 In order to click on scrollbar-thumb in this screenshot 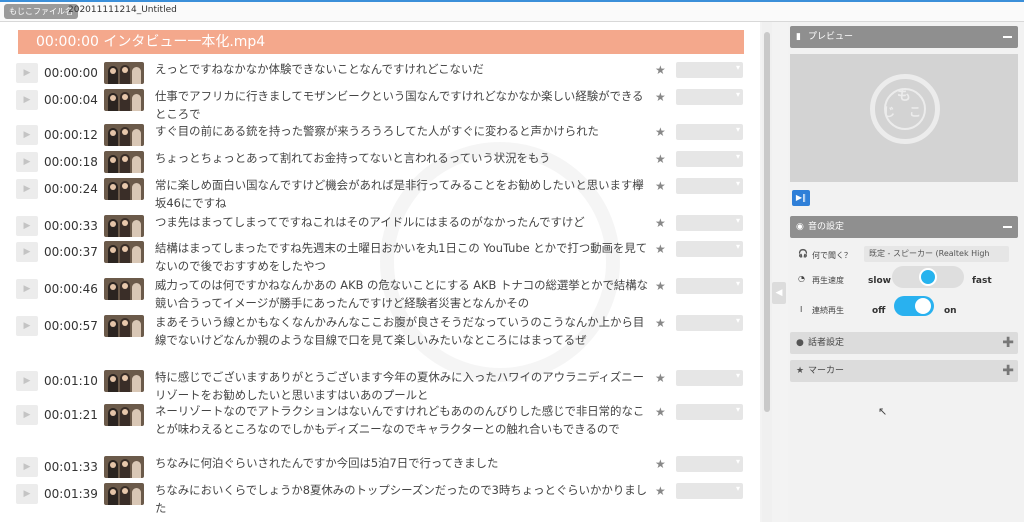, I will do `click(767, 222)`.